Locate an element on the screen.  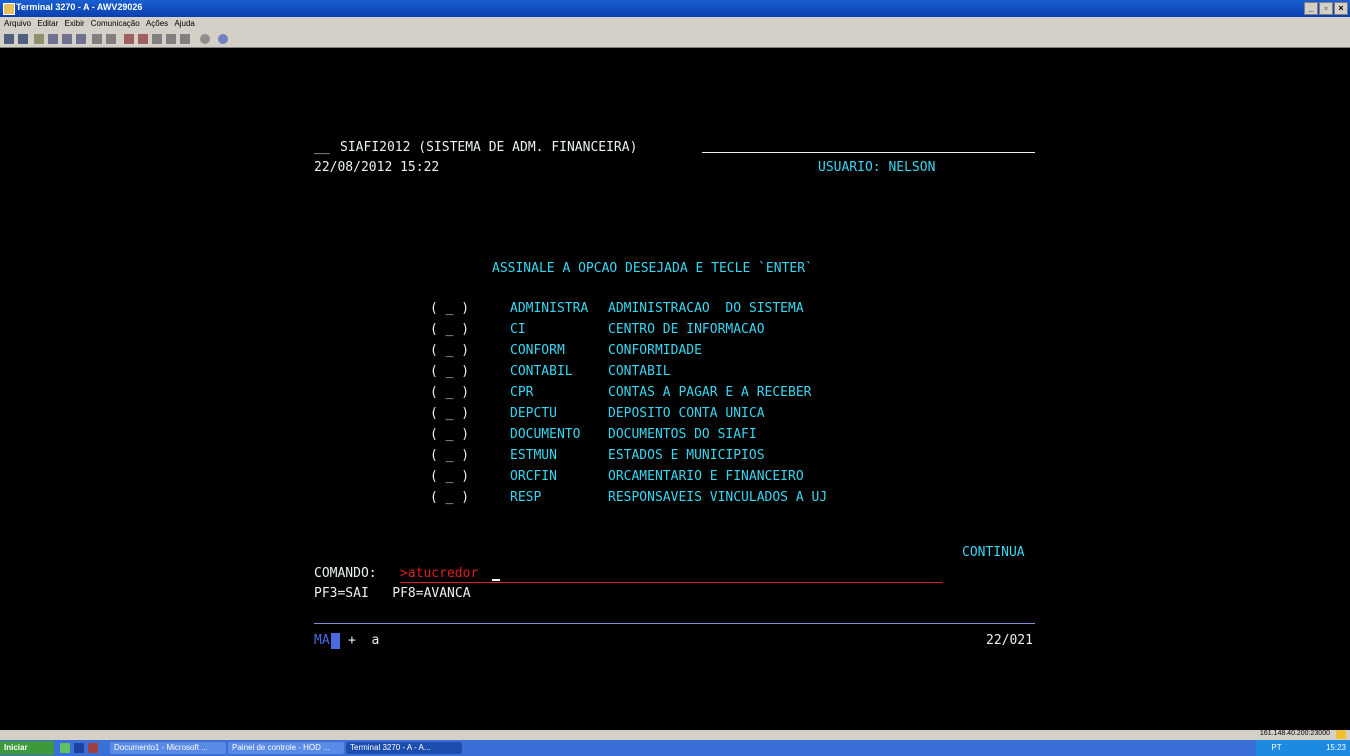
language-indicator: PT is located at coordinates (1276, 747).